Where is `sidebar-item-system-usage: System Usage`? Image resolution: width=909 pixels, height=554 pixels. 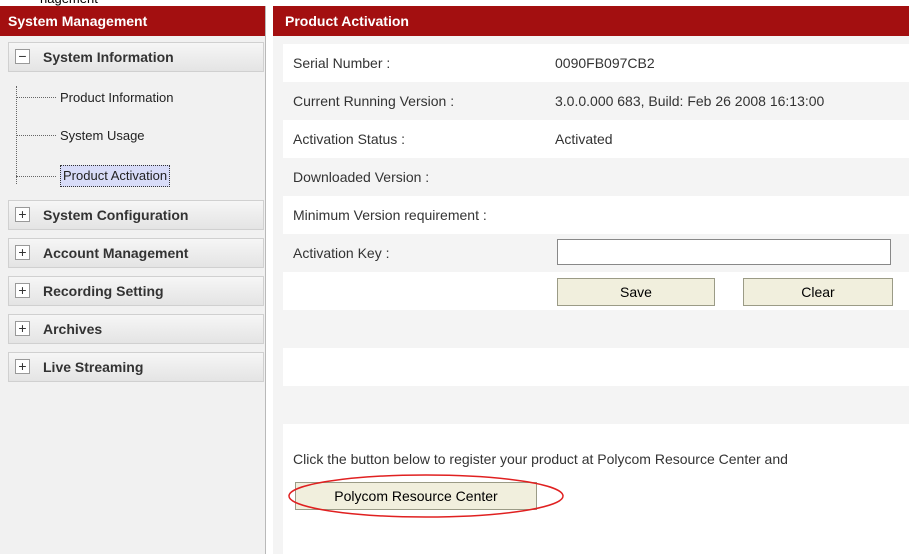 sidebar-item-system-usage: System Usage is located at coordinates (102, 136).